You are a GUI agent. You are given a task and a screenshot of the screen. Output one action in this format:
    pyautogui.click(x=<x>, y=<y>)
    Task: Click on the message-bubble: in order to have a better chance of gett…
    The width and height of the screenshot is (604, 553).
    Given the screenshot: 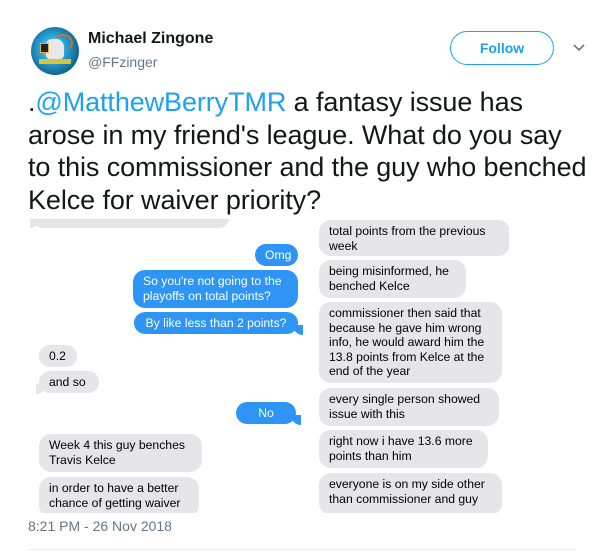 What is the action you would take?
    pyautogui.click(x=119, y=495)
    